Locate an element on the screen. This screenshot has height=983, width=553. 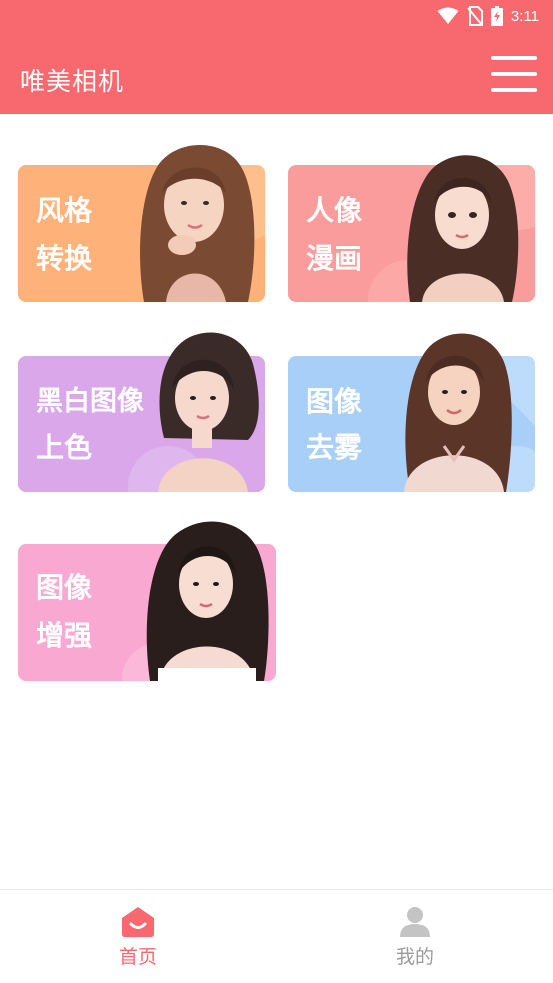
status-icons: 3:11 is located at coordinates (488, 16).